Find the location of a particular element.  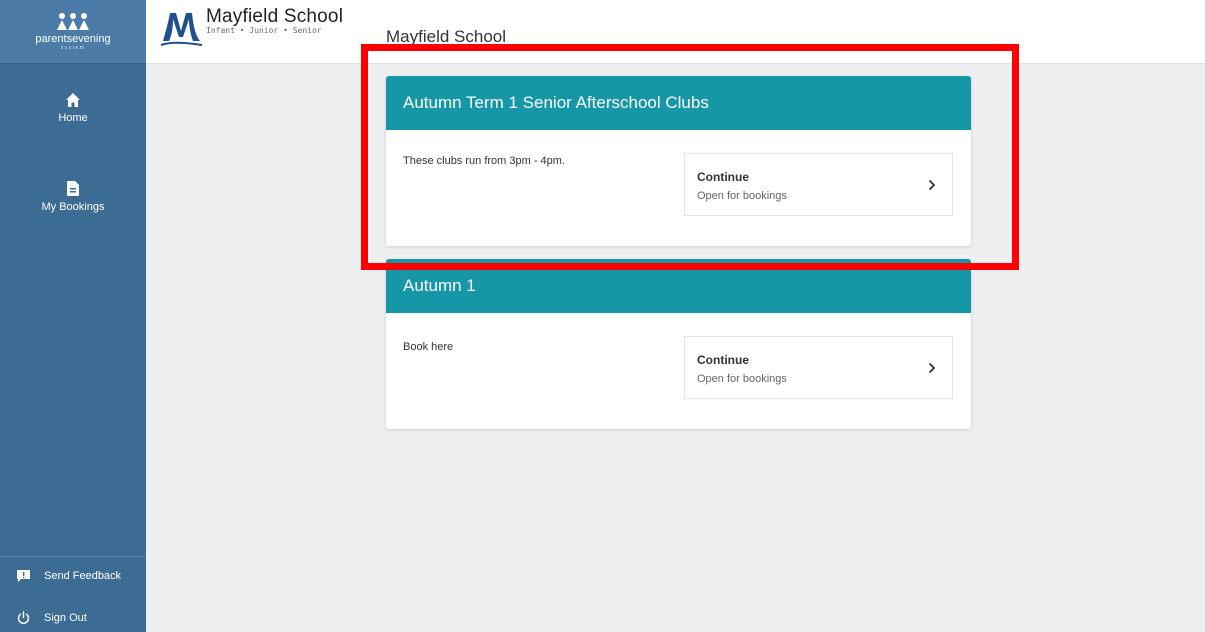

send-feedback-button: Send Feedback is located at coordinates (73, 576).